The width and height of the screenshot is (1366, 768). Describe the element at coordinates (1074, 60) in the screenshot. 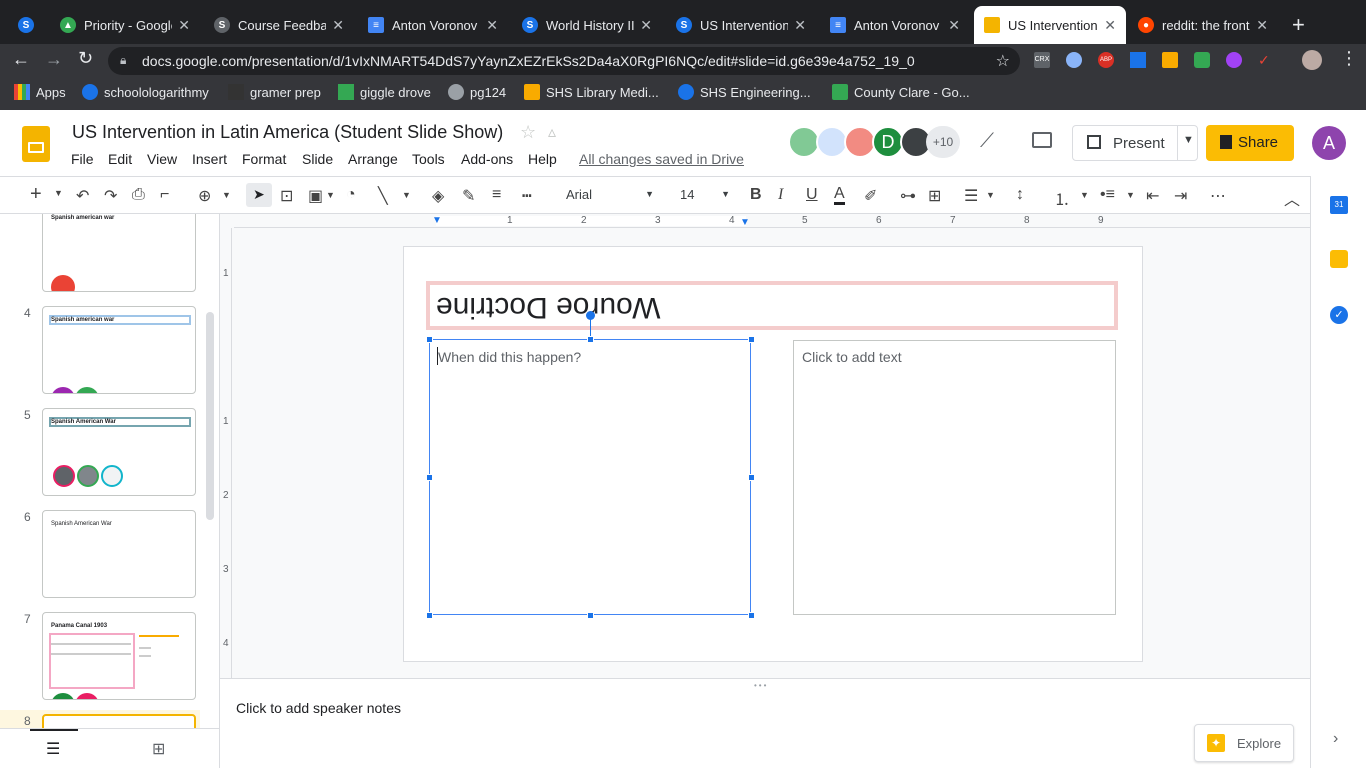

I see `extension-owl-icon` at that location.